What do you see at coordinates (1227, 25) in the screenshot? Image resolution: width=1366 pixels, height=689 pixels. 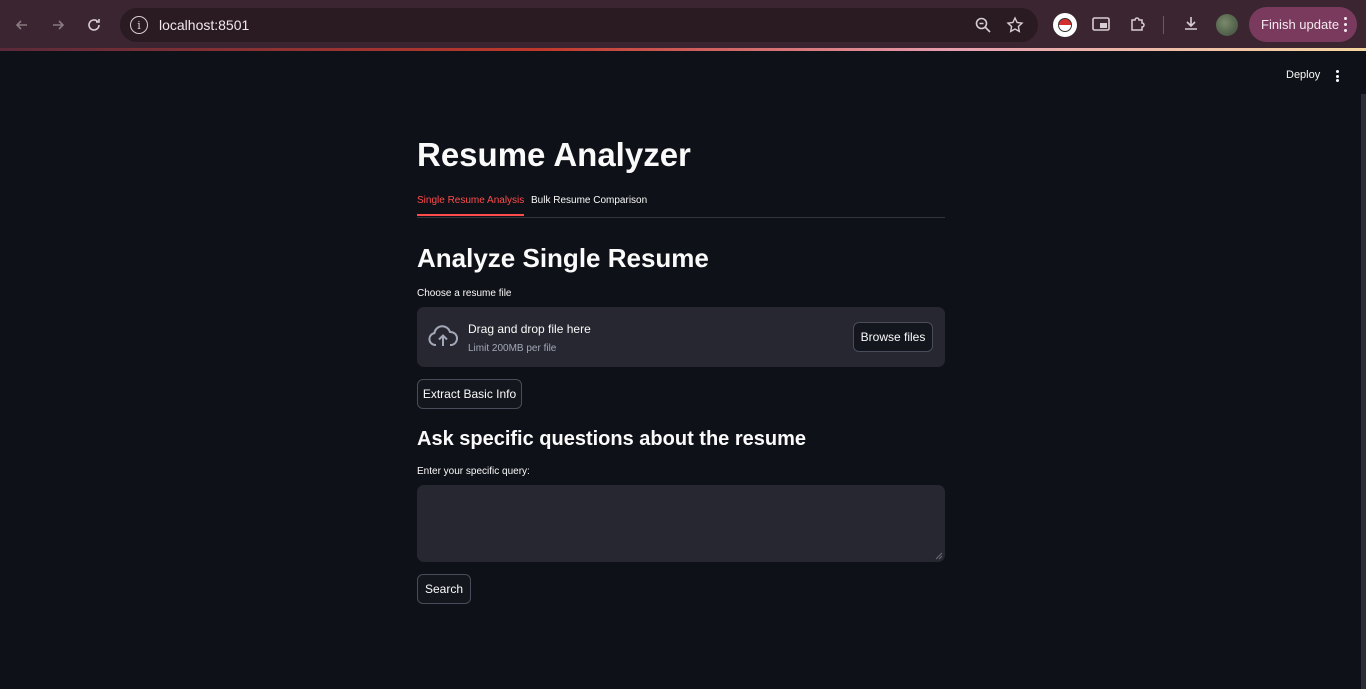 I see `profile-avatar` at bounding box center [1227, 25].